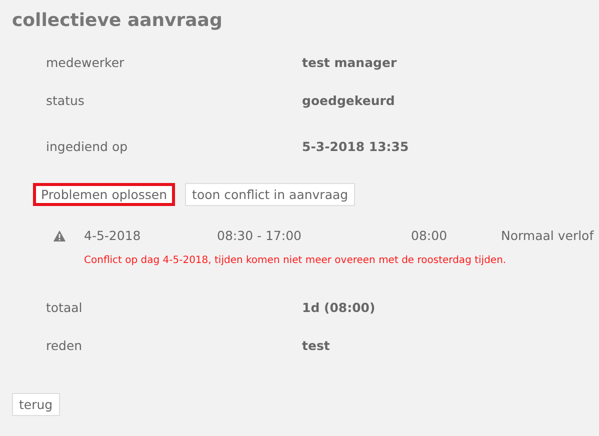 This screenshot has height=436, width=599. I want to click on action-button: Problemen oplossen, so click(104, 194).